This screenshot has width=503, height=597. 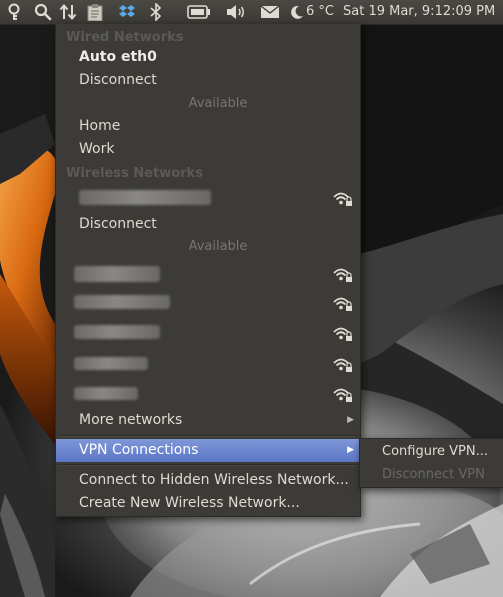 I want to click on menu-item-auto-eth0: Auto eth0, so click(x=208, y=57).